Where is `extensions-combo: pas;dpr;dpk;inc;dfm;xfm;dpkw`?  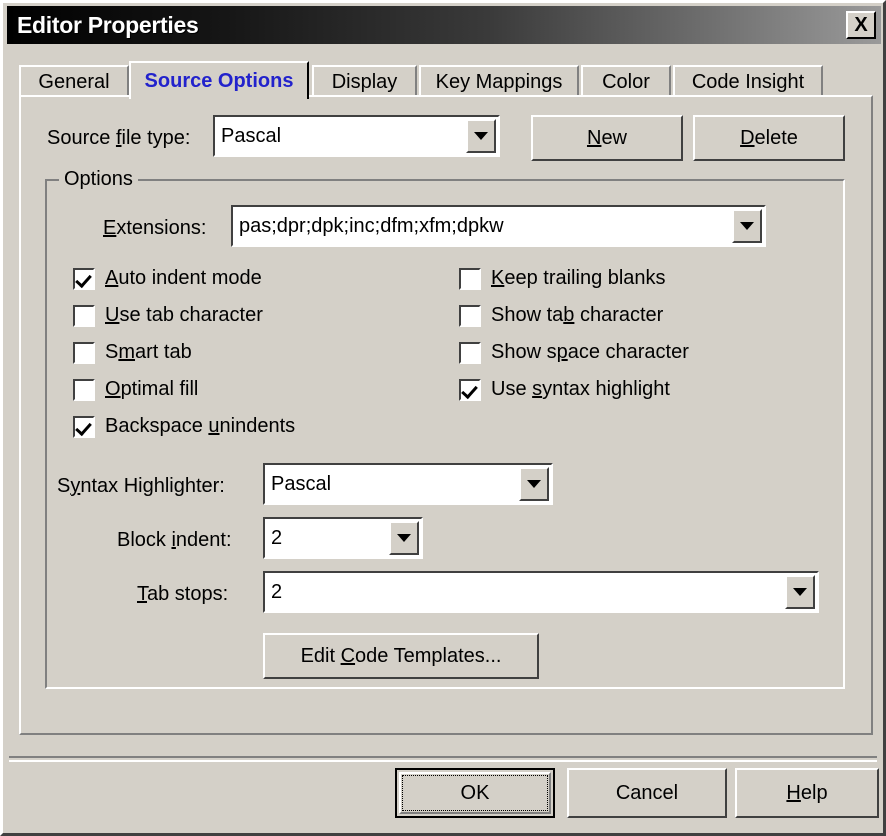
extensions-combo: pas;dpr;dpk;inc;dfm;xfm;dpkw is located at coordinates (498, 226).